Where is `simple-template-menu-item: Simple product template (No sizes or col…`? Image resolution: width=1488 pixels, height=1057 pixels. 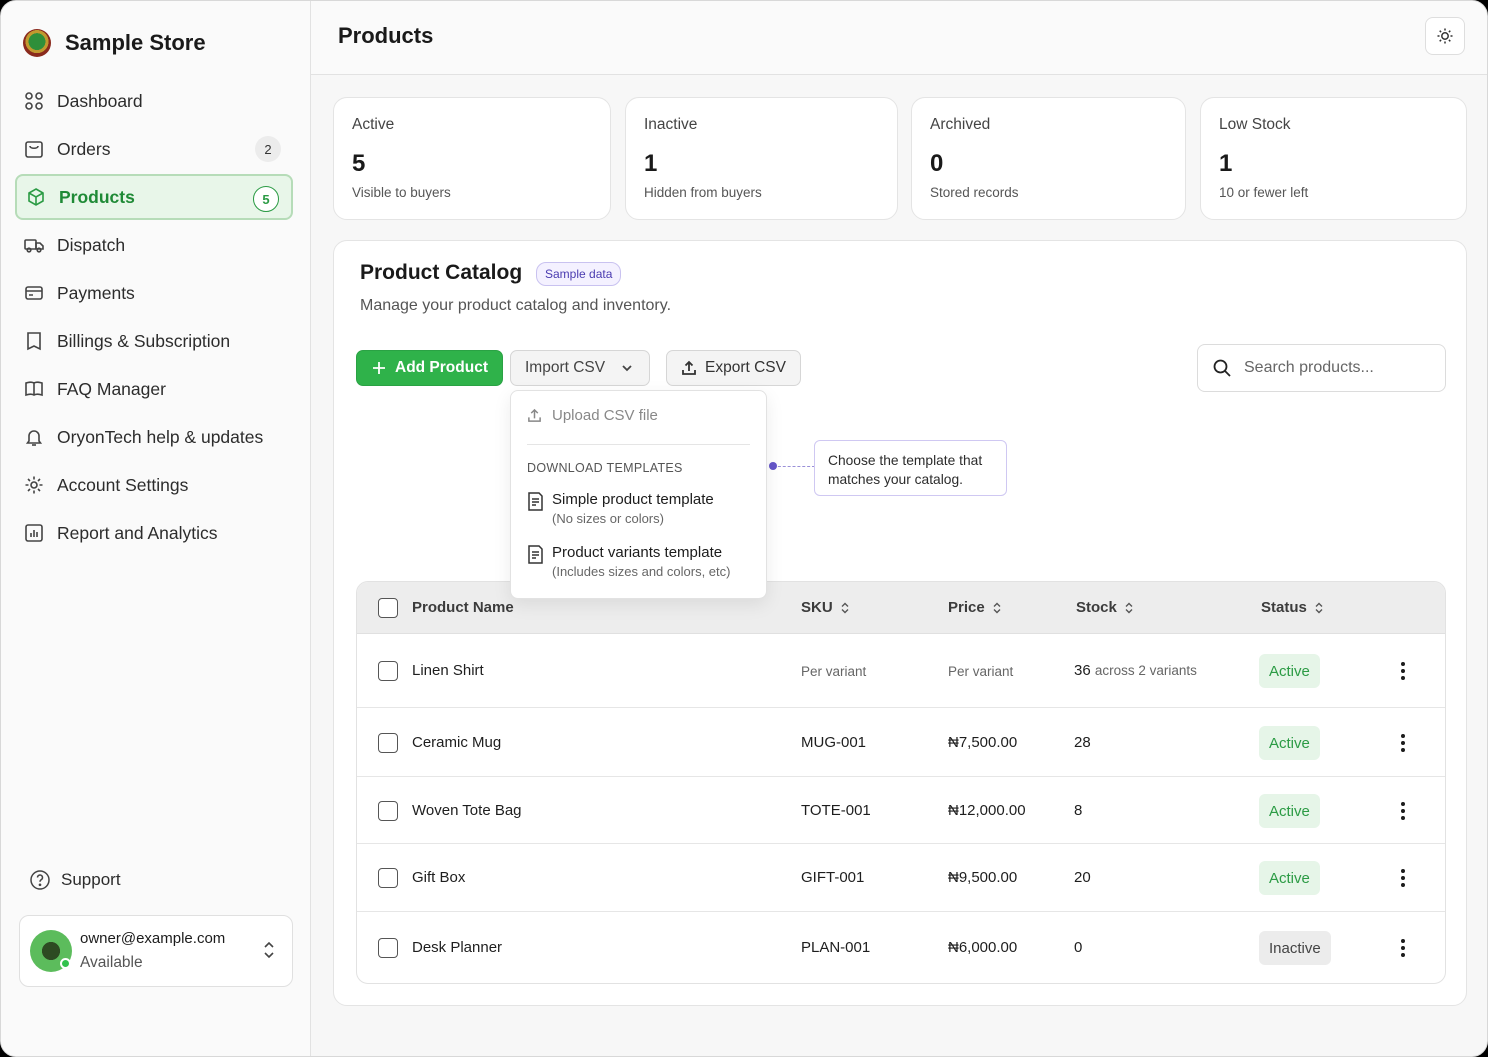 simple-template-menu-item: Simple product template (No sizes or col… is located at coordinates (620, 508).